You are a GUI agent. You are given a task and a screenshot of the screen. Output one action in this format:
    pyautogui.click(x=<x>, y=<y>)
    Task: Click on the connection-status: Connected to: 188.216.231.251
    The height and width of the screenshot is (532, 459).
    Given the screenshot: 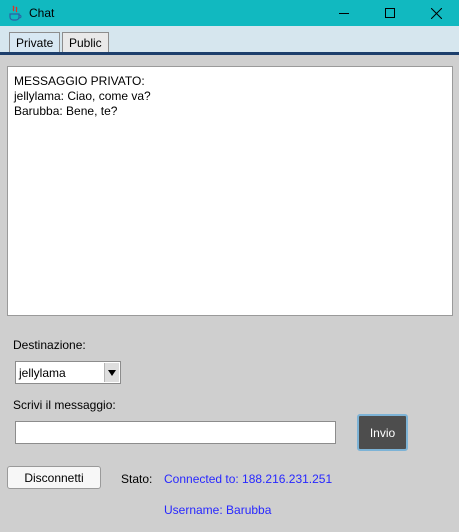 What is the action you would take?
    pyautogui.click(x=248, y=479)
    